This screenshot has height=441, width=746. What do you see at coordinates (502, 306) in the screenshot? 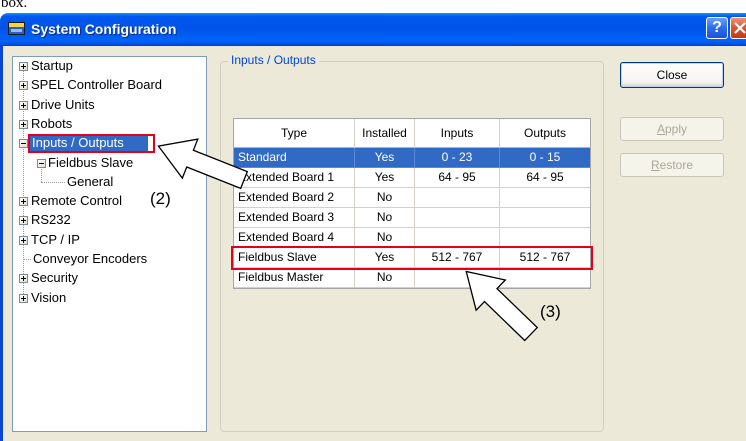
I see `callout-arrow-table` at bounding box center [502, 306].